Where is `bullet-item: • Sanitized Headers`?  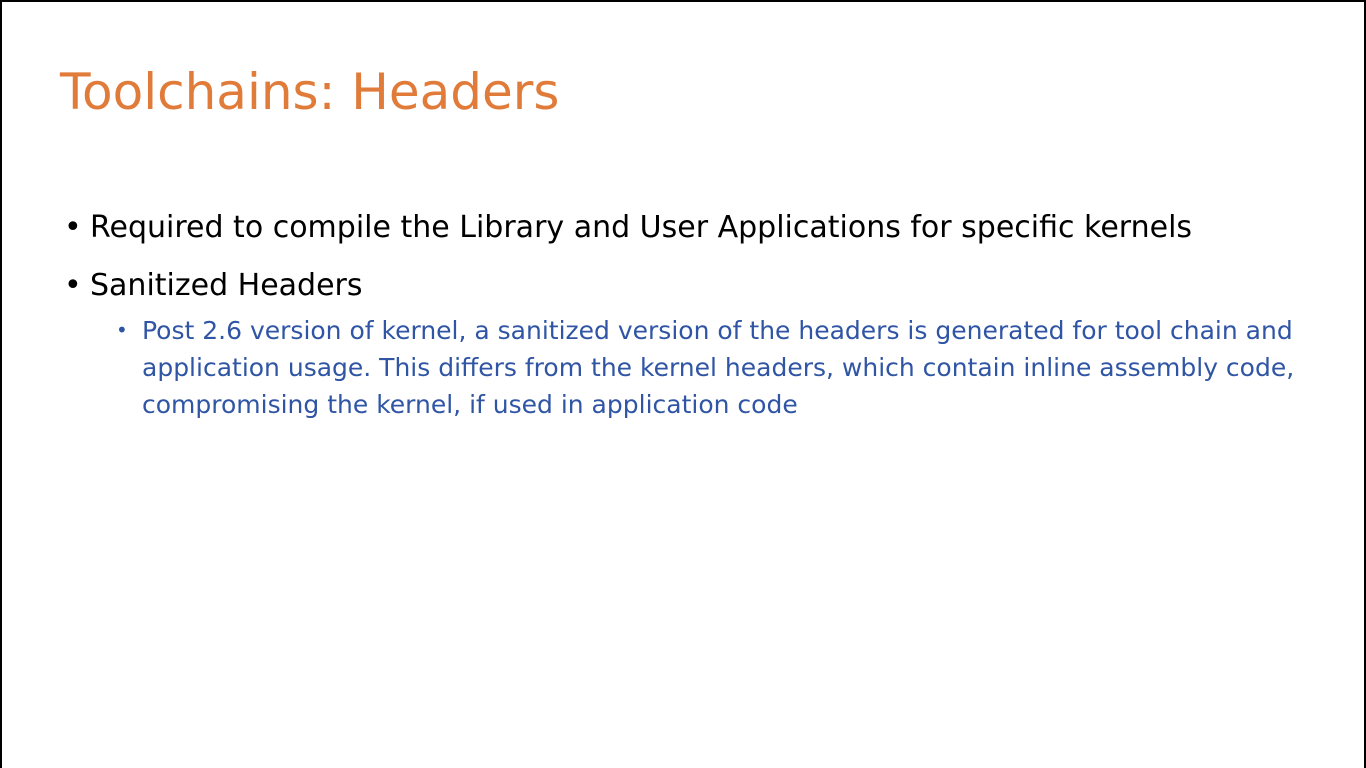
bullet-item: • Sanitized Headers is located at coordinates (687, 286).